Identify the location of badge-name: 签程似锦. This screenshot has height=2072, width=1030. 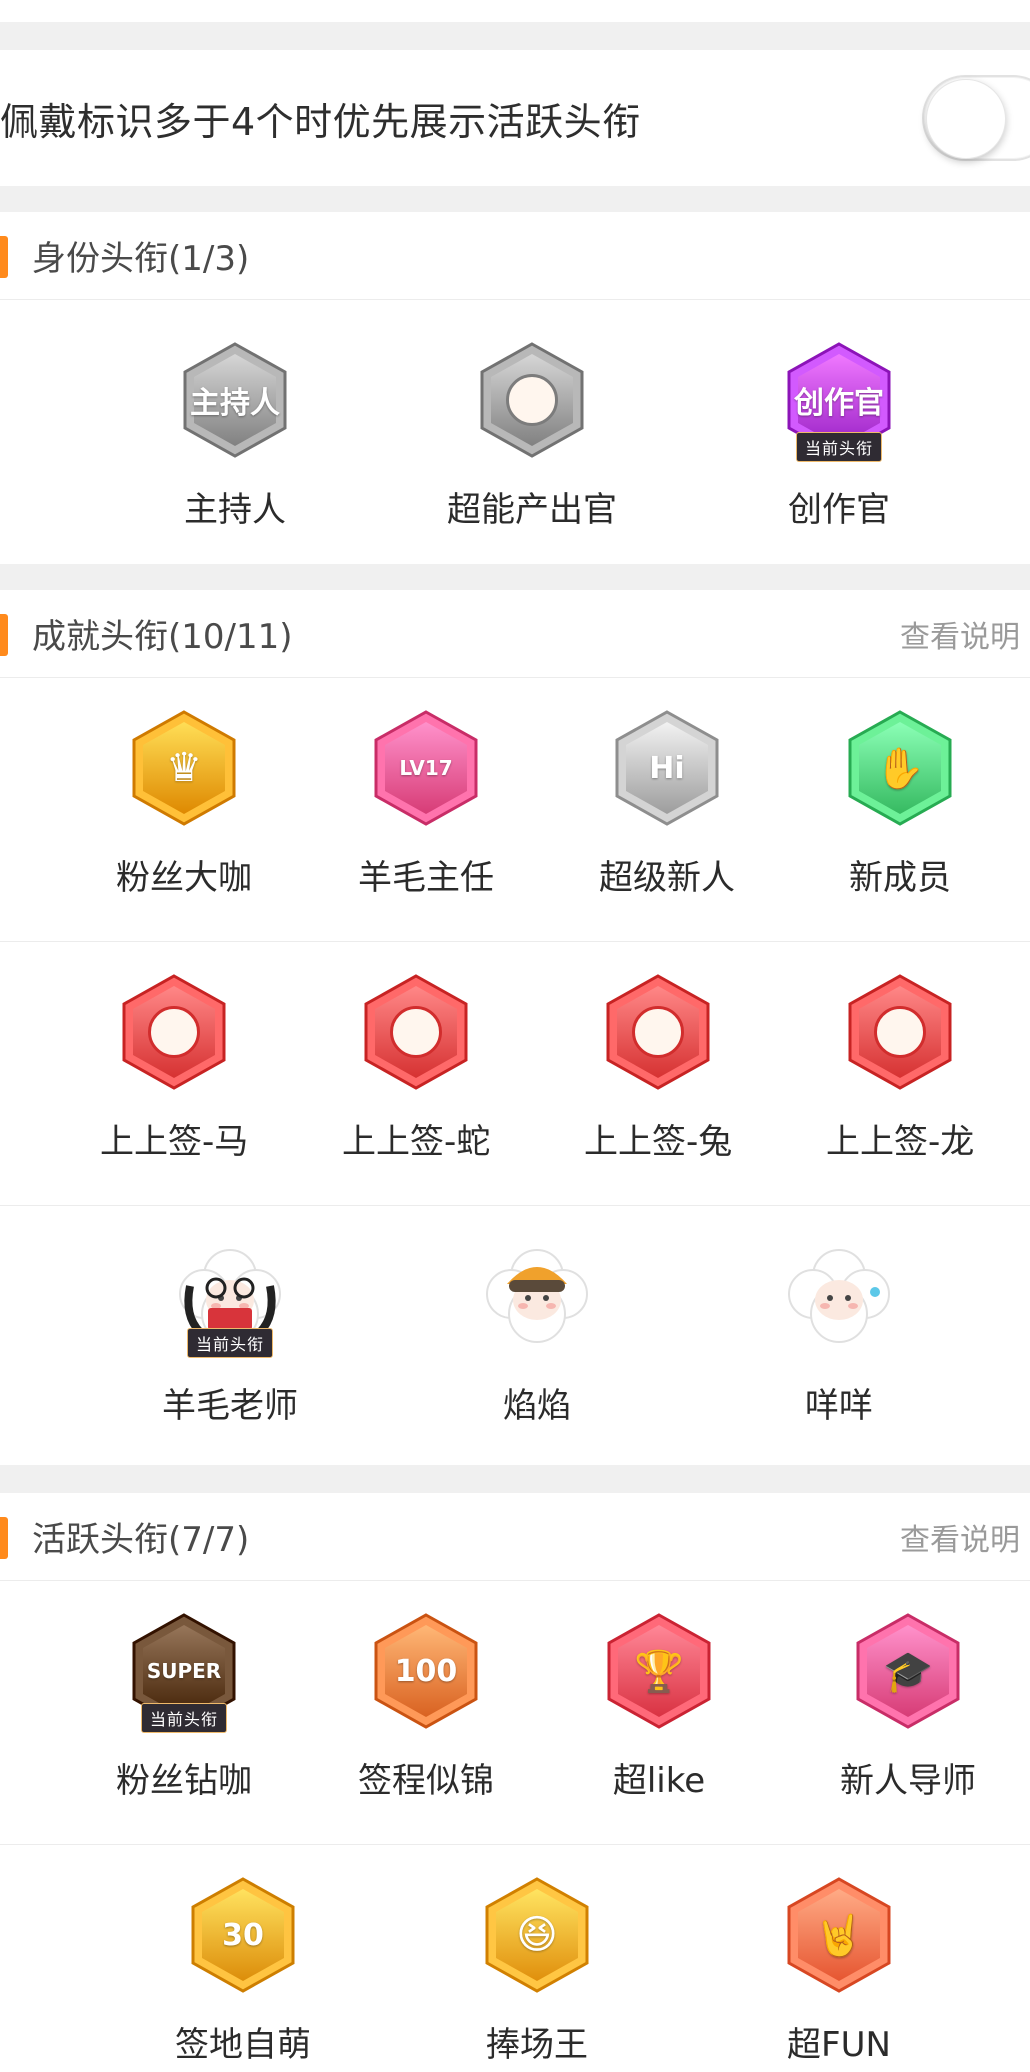
(426, 1781).